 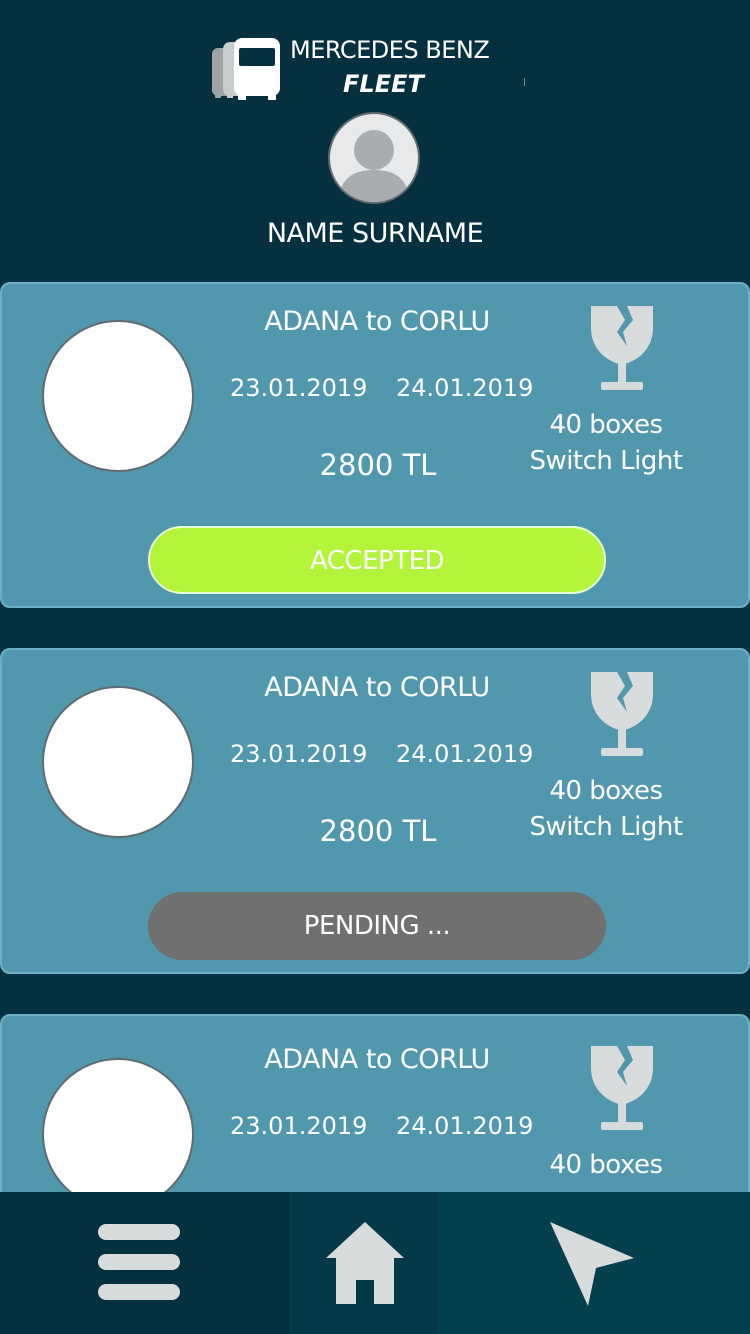 I want to click on user-avatar-icon, so click(x=374, y=166).